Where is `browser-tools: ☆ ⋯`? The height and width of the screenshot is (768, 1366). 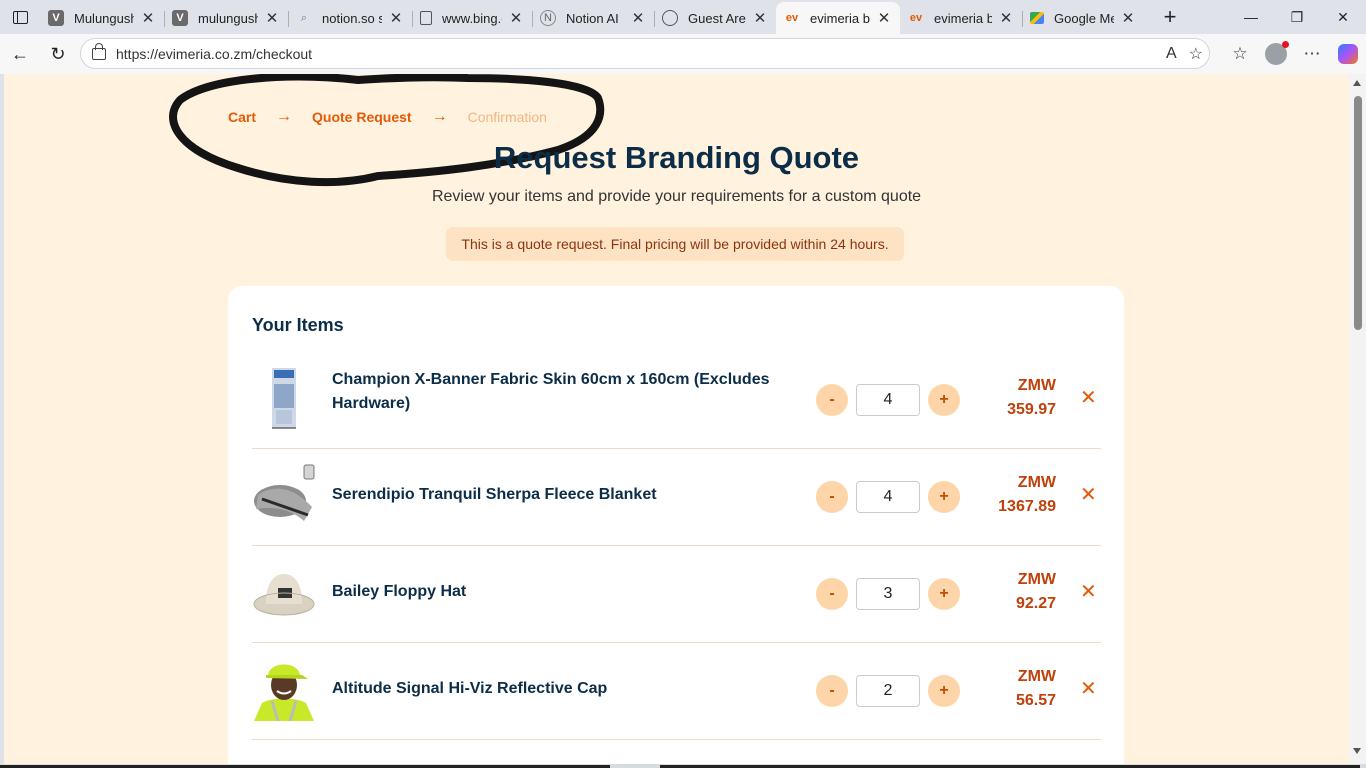 browser-tools: ☆ ⋯ is located at coordinates (1294, 54).